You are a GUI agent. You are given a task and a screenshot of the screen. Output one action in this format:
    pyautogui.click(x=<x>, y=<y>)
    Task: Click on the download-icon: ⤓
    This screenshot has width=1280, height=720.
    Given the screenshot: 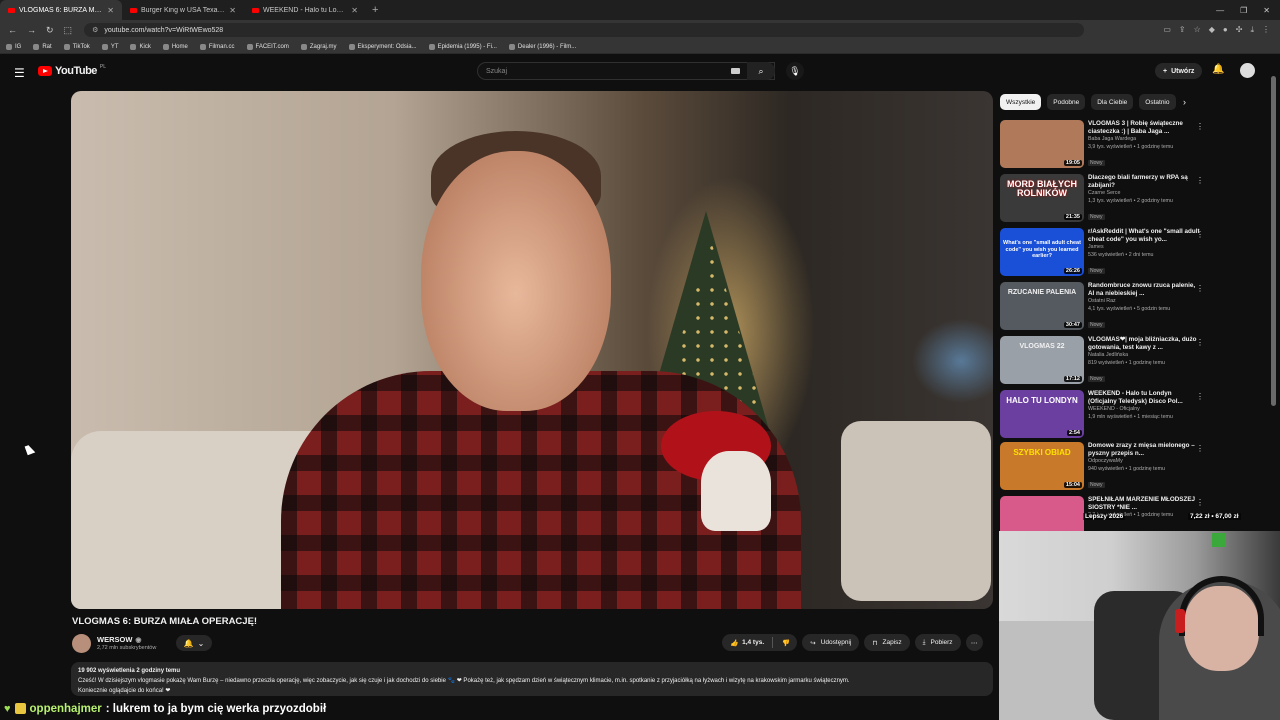 What is the action you would take?
    pyautogui.click(x=1252, y=30)
    